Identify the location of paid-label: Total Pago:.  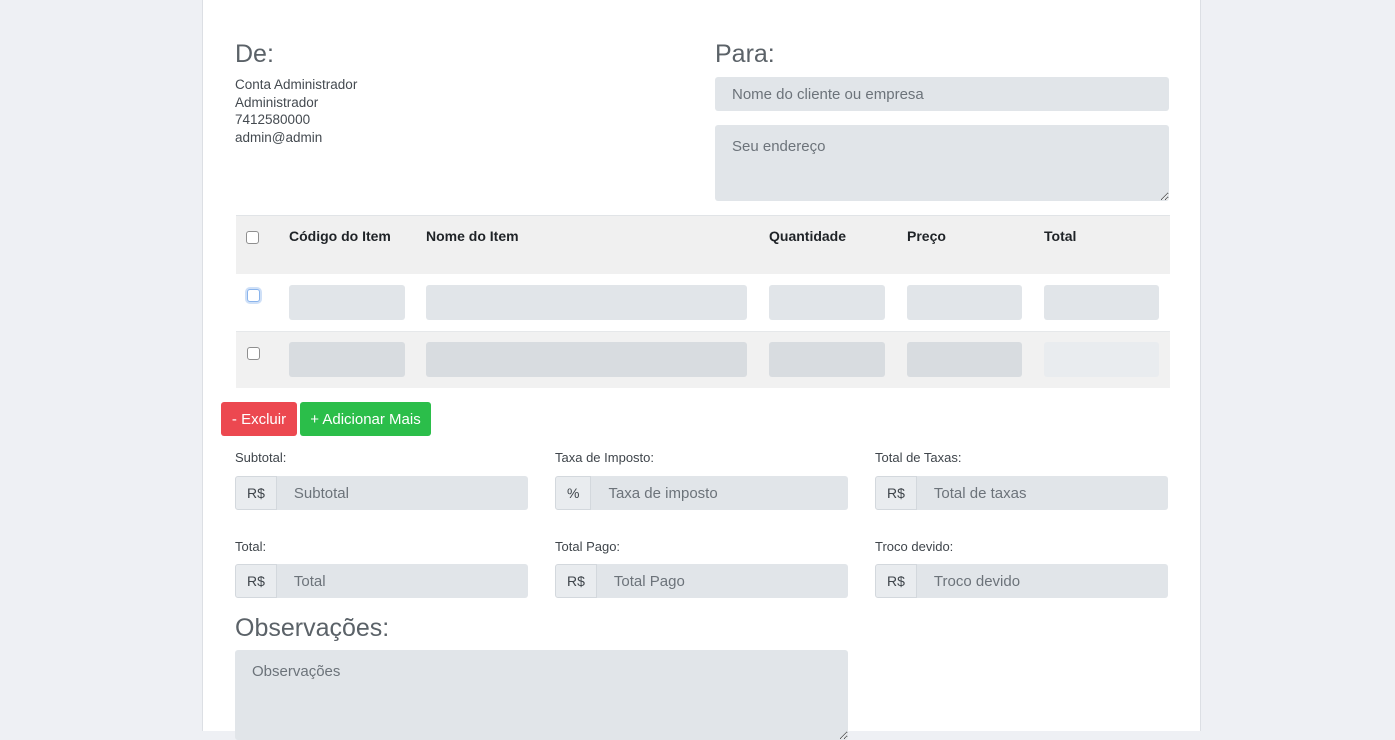
(588, 546).